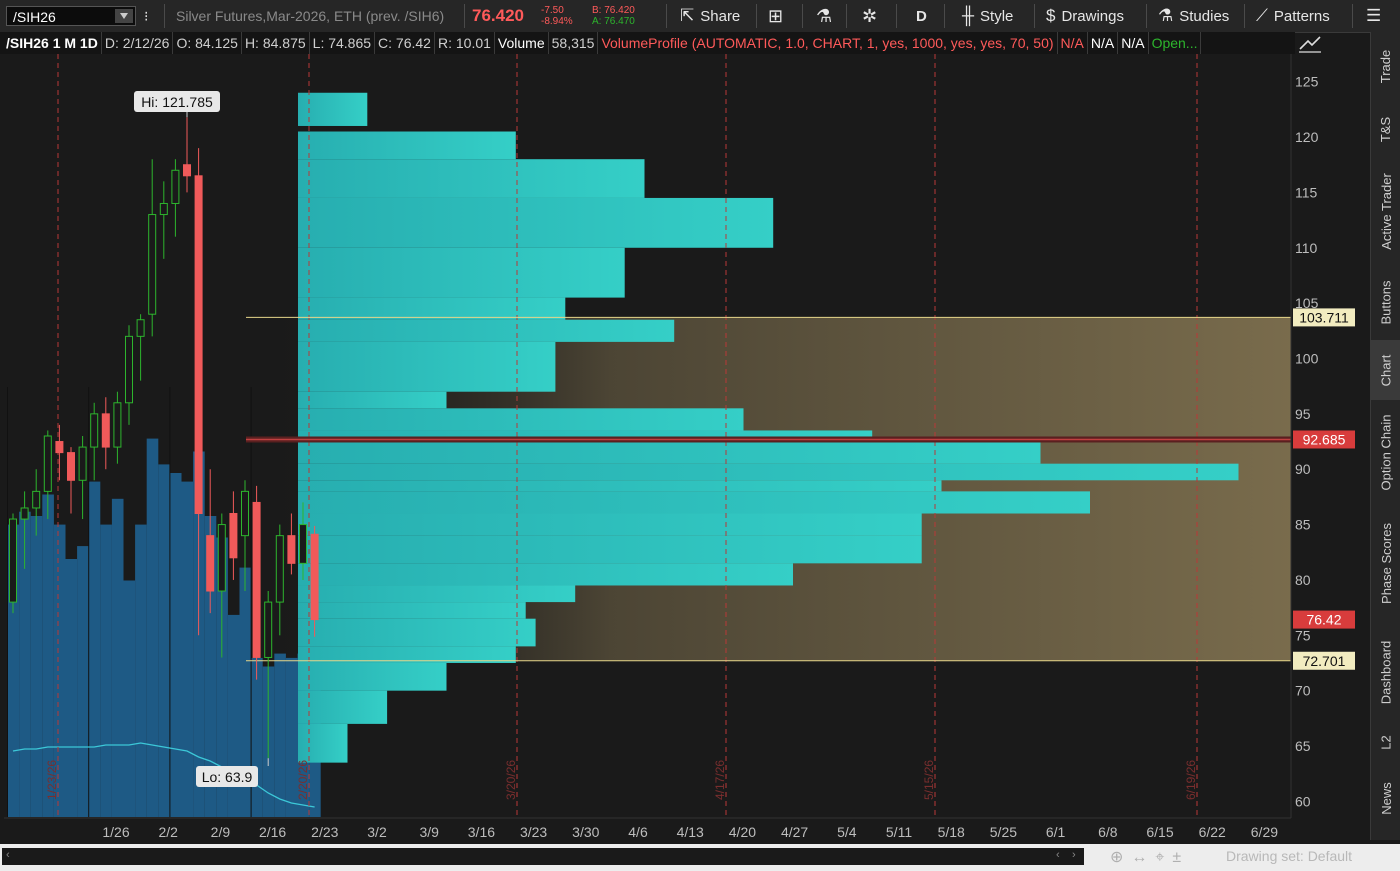 The height and width of the screenshot is (871, 1400). What do you see at coordinates (1058, 855) in the screenshot?
I see `scroll-left-end-icon: ‹` at bounding box center [1058, 855].